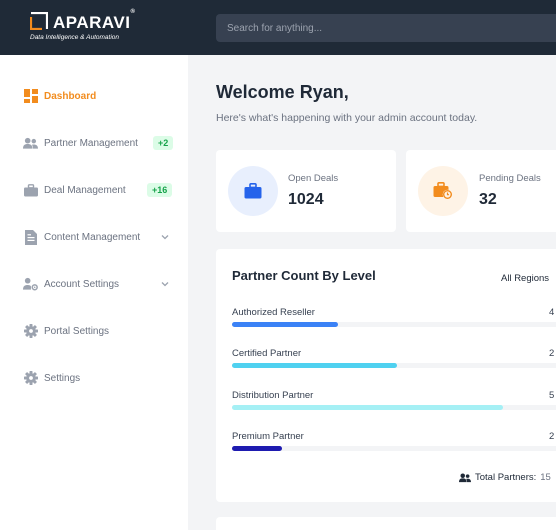 This screenshot has width=556, height=530. What do you see at coordinates (30, 96) in the screenshot?
I see `dashboard-icon` at bounding box center [30, 96].